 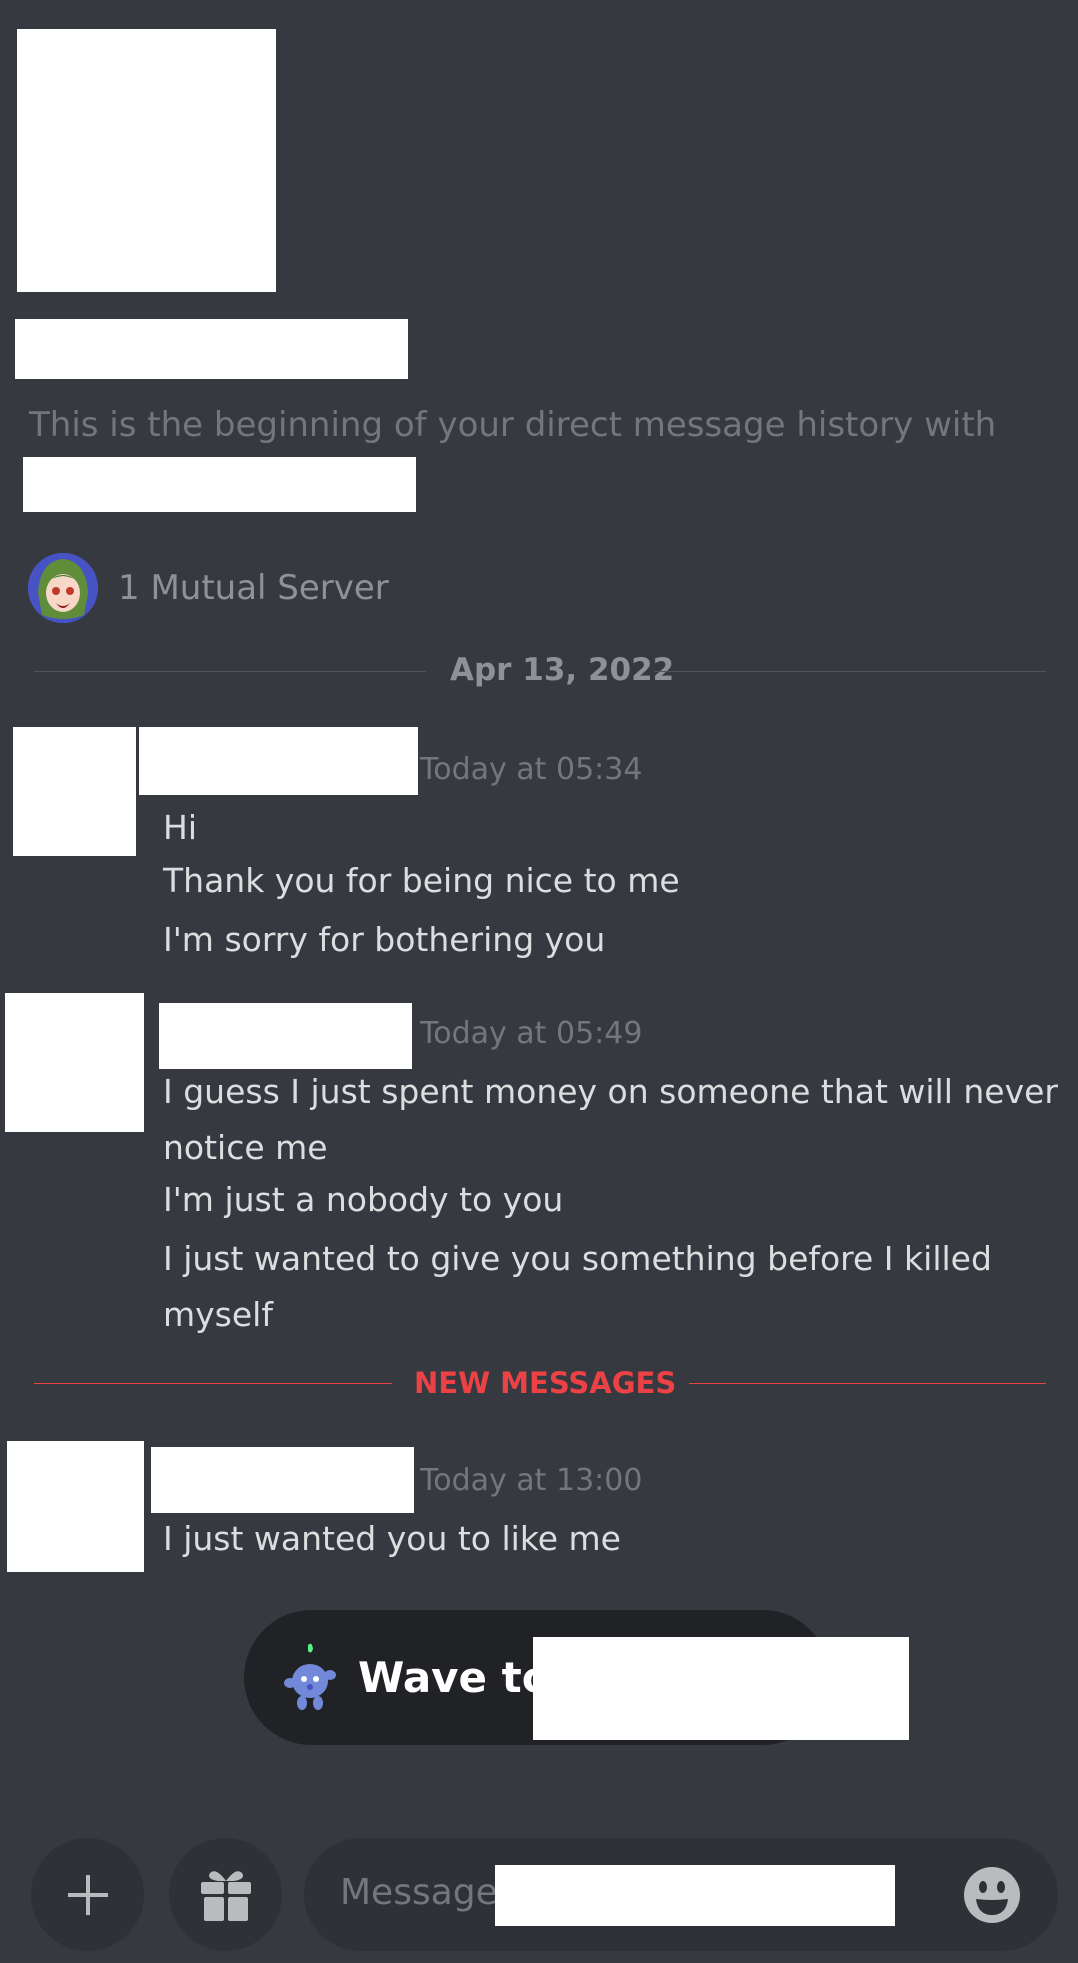 What do you see at coordinates (562, 670) in the screenshot?
I see `date-divider: Apr 13, 2022` at bounding box center [562, 670].